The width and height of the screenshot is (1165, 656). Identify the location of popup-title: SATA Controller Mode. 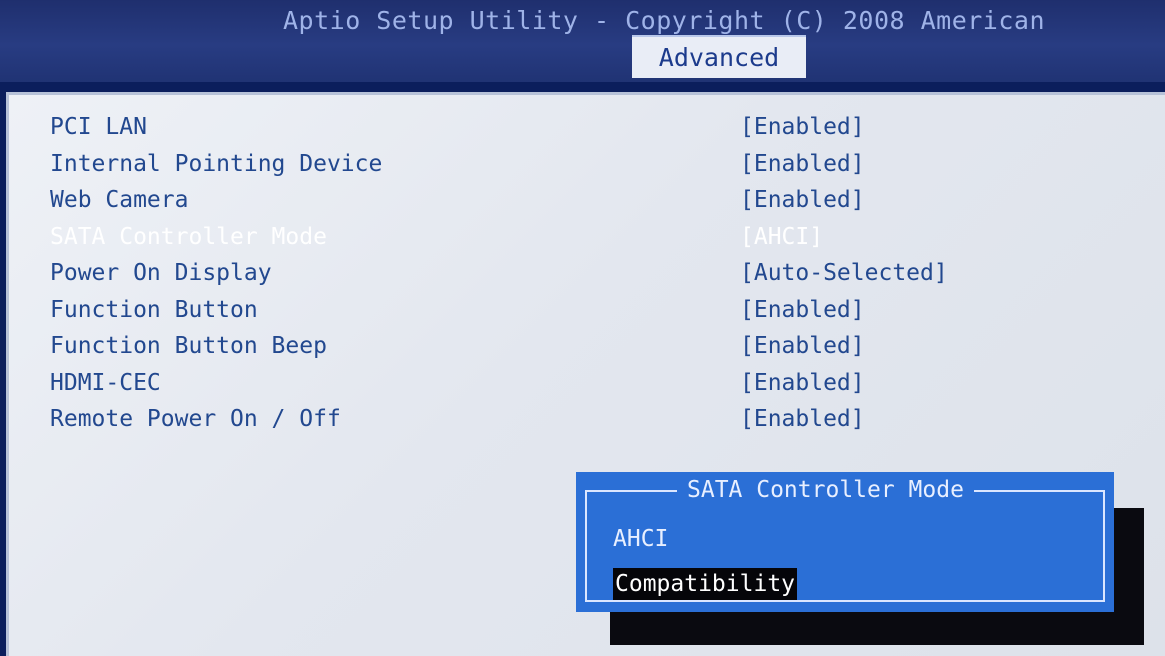
(825, 490).